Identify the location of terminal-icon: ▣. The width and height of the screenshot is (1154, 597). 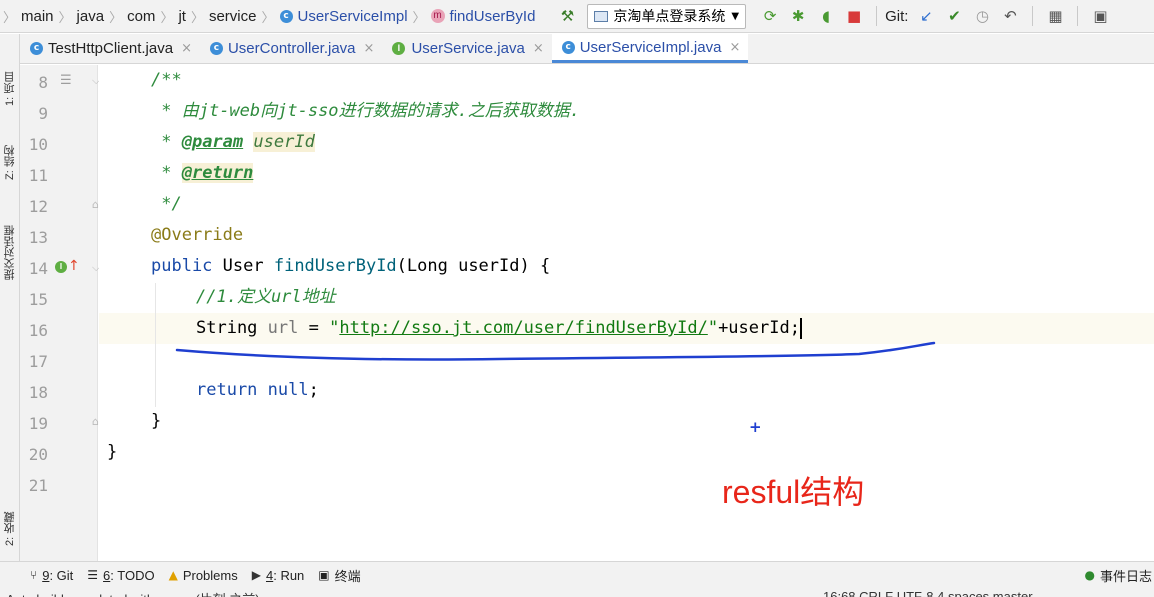
(324, 575).